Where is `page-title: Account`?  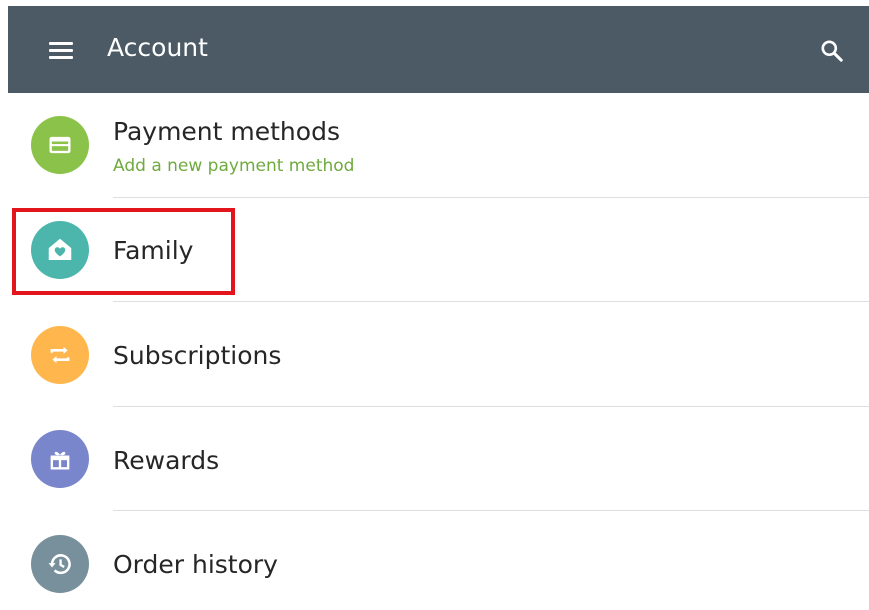 page-title: Account is located at coordinates (157, 47).